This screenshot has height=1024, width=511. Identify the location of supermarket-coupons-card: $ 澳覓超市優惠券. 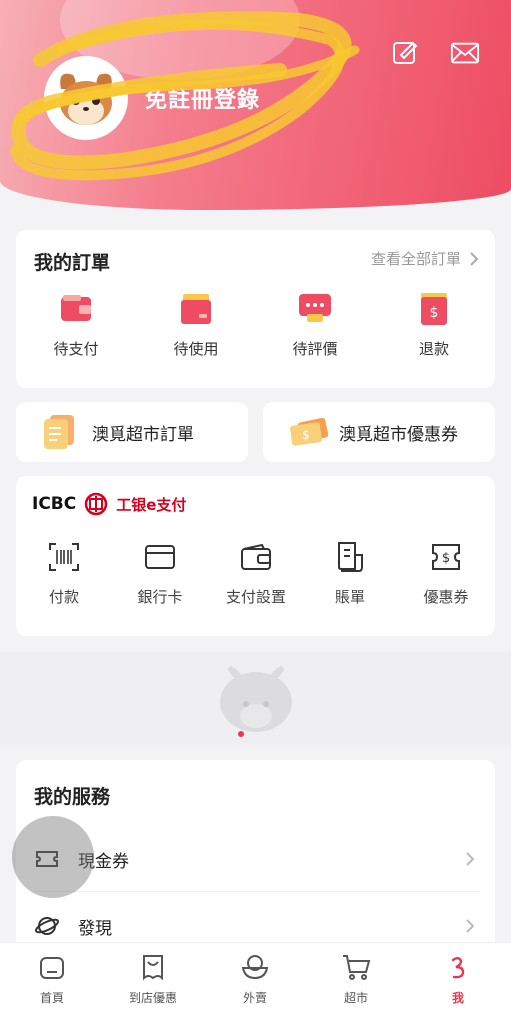
(379, 432).